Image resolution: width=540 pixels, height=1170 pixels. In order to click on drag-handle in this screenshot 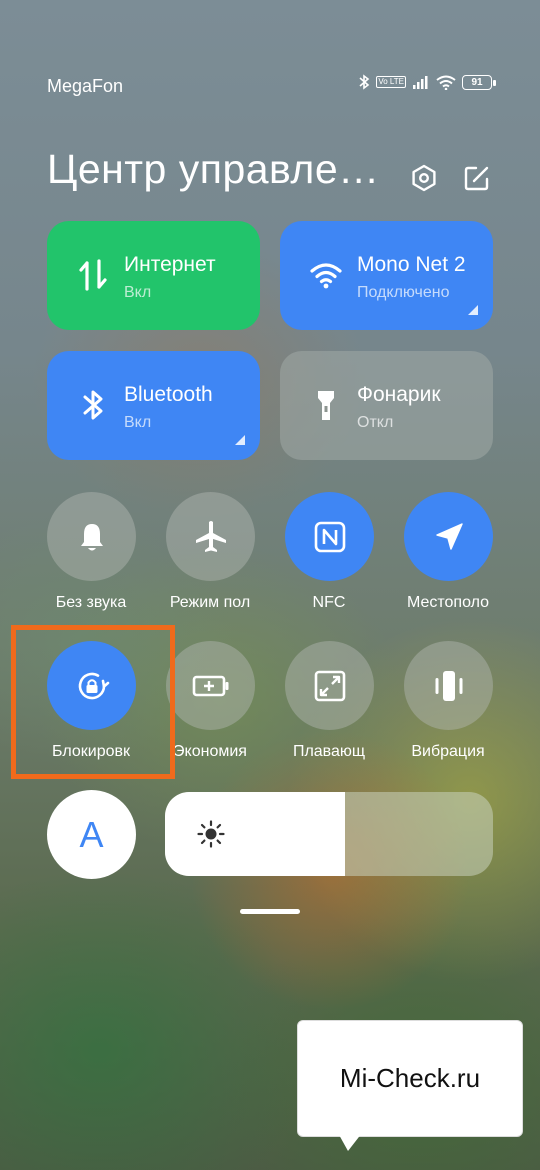, I will do `click(270, 911)`.